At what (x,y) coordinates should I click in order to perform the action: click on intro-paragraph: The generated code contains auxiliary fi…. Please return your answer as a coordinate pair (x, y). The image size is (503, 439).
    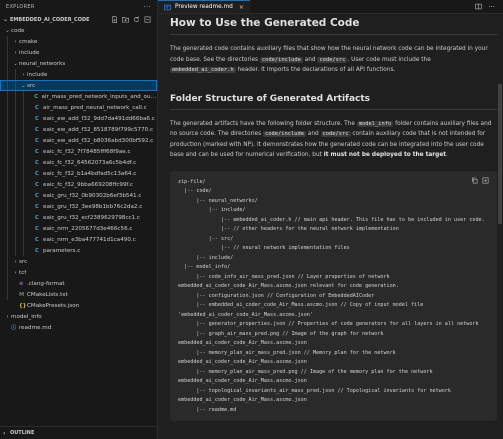
    Looking at the image, I should click on (333, 60).